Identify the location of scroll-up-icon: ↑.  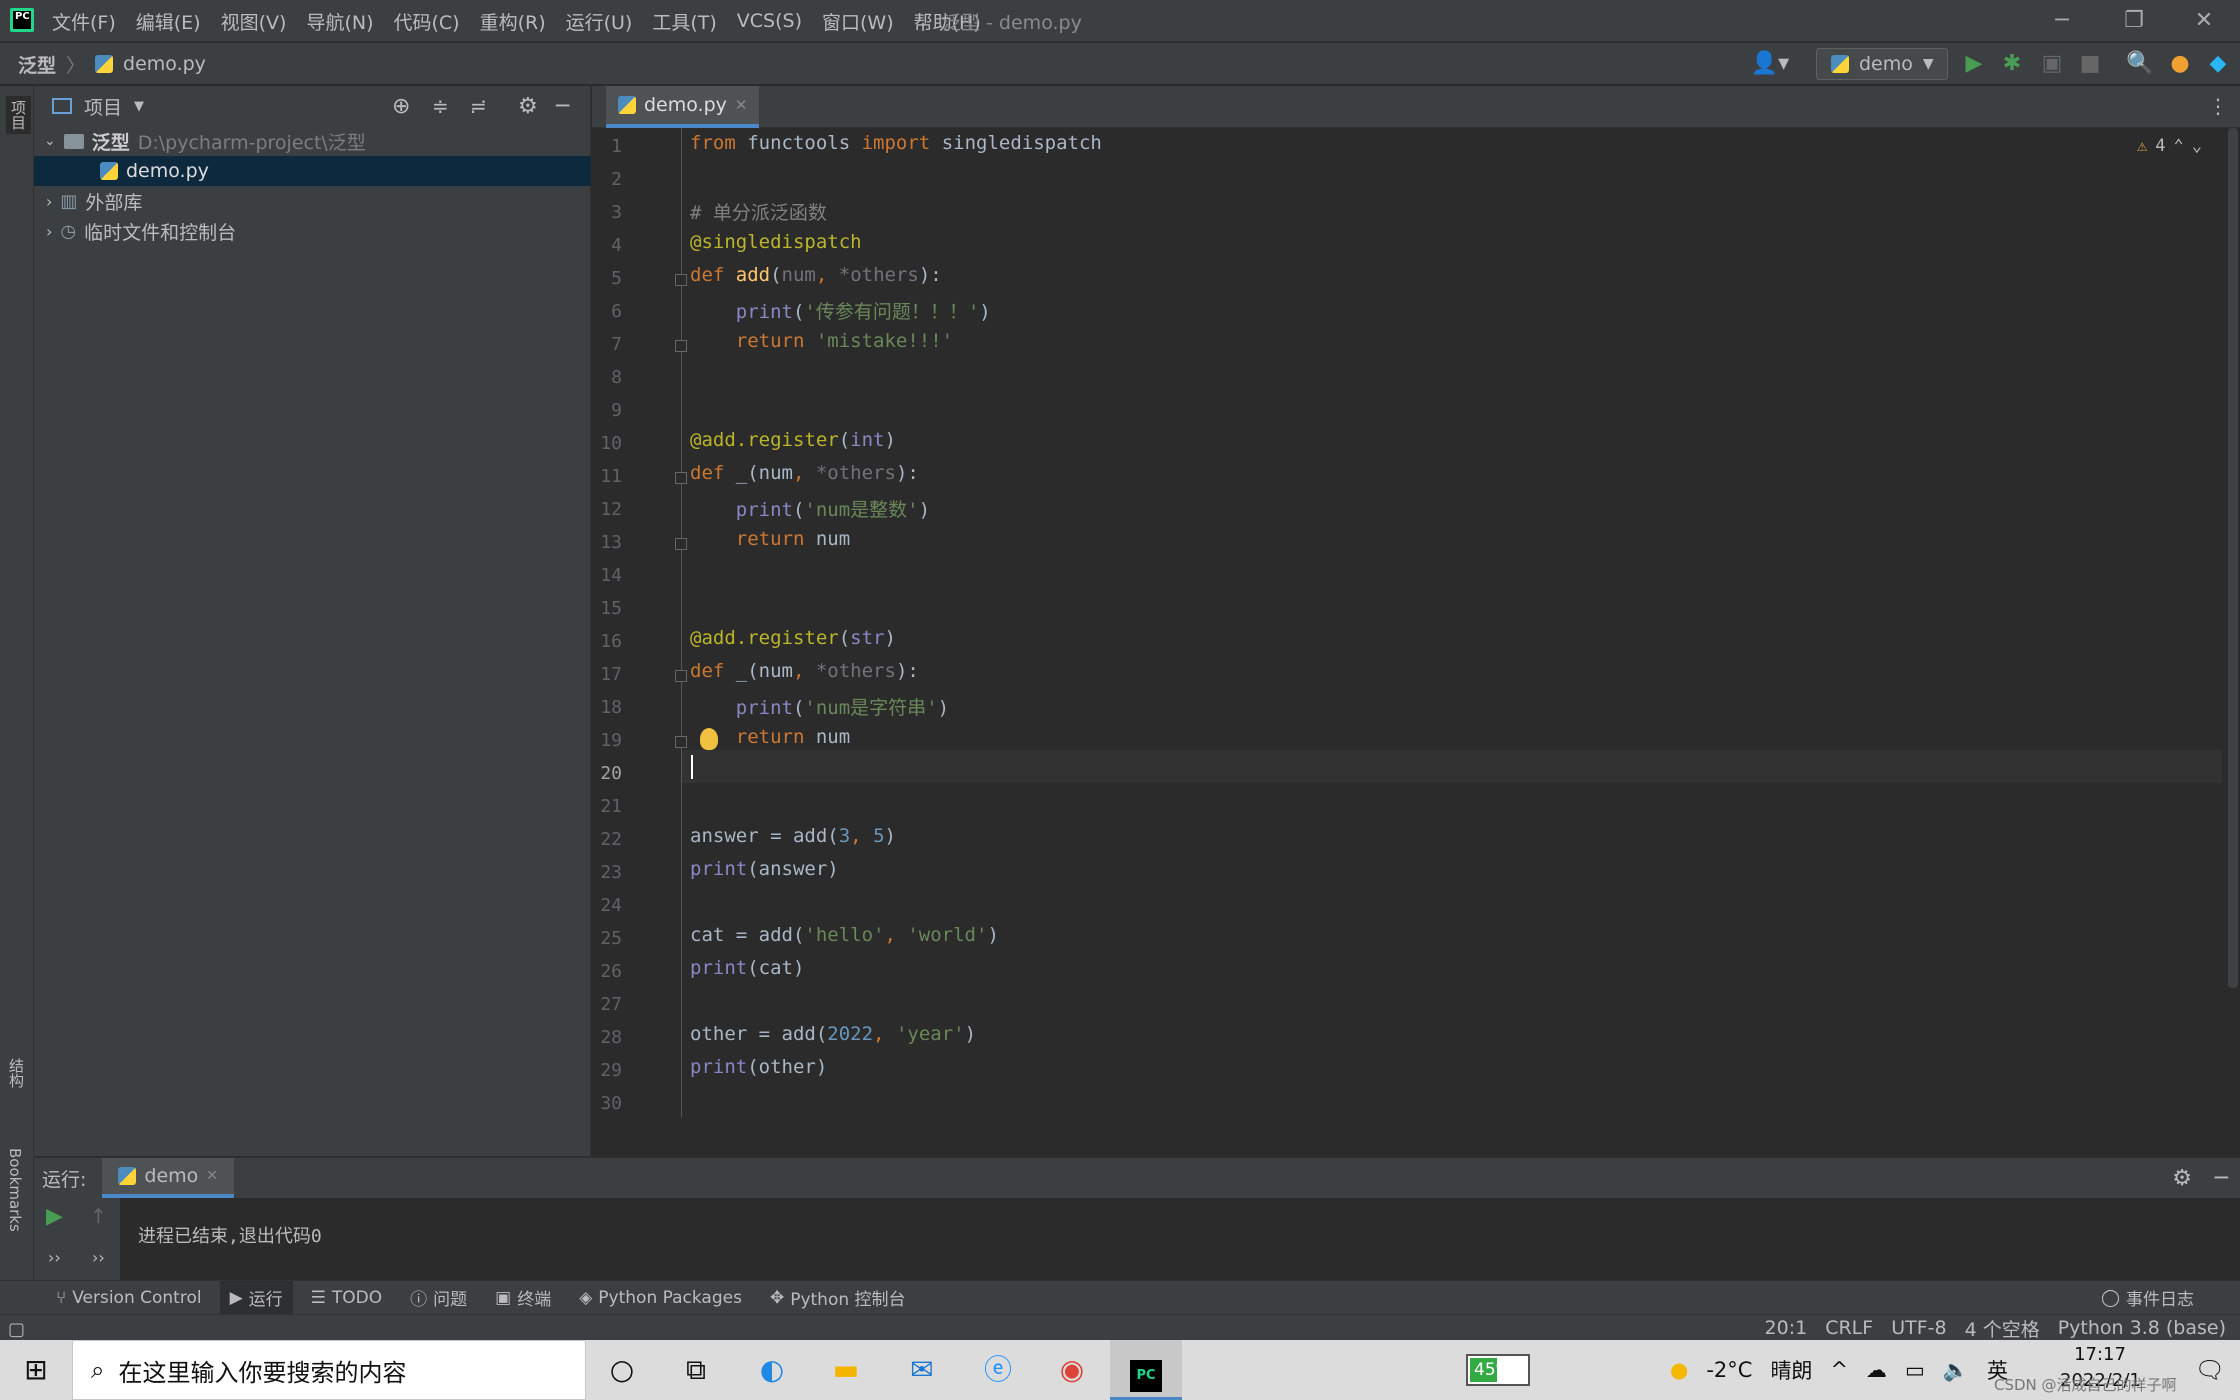
(98, 1216).